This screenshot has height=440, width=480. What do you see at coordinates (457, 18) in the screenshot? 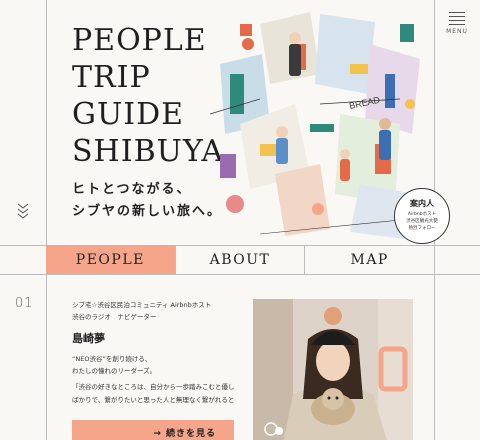
I see `hamburger-icon` at bounding box center [457, 18].